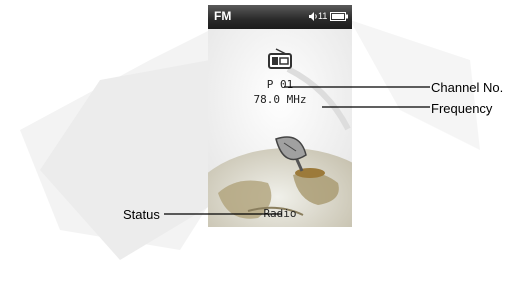 This screenshot has width=506, height=297. I want to click on frequency-callout-label: Frequency, so click(462, 108).